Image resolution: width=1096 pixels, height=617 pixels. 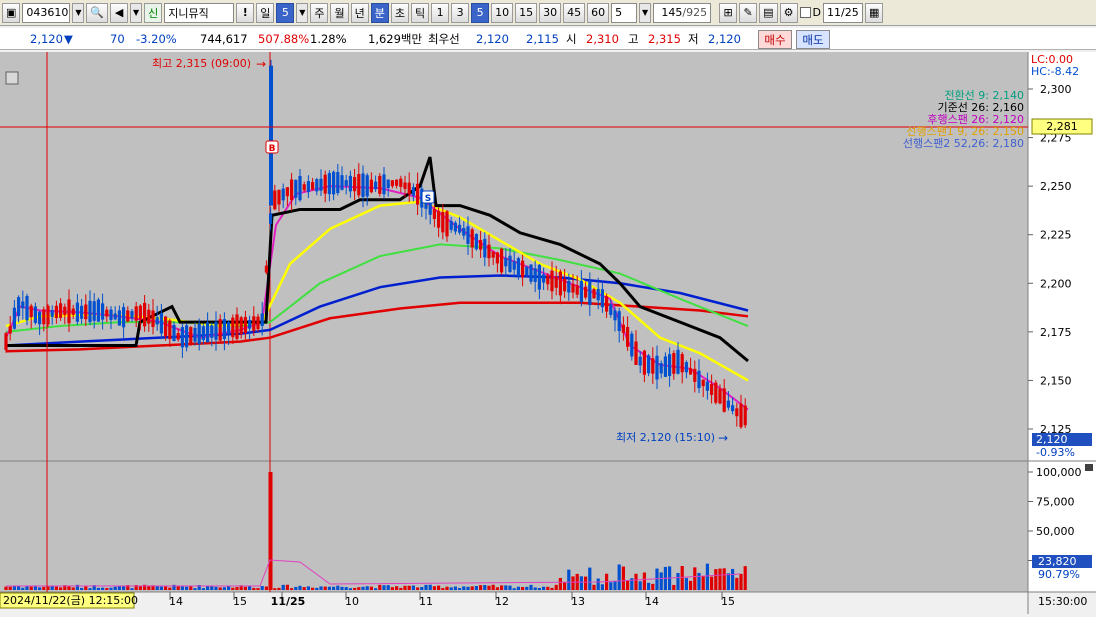 What do you see at coordinates (1056, 332) in the screenshot?
I see `price-tick-label: 2,175` at bounding box center [1056, 332].